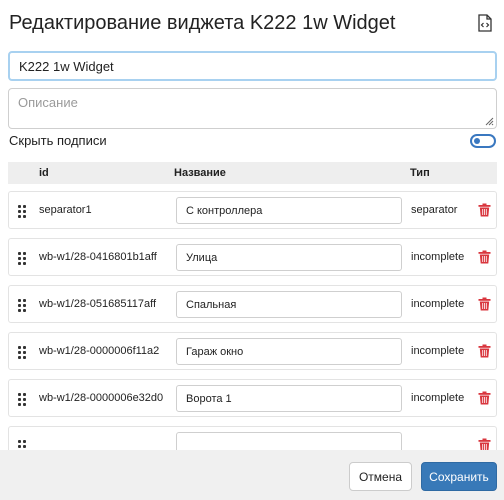 The height and width of the screenshot is (500, 504). What do you see at coordinates (252, 475) in the screenshot?
I see `dialog-footer: Отмена Сохранить` at bounding box center [252, 475].